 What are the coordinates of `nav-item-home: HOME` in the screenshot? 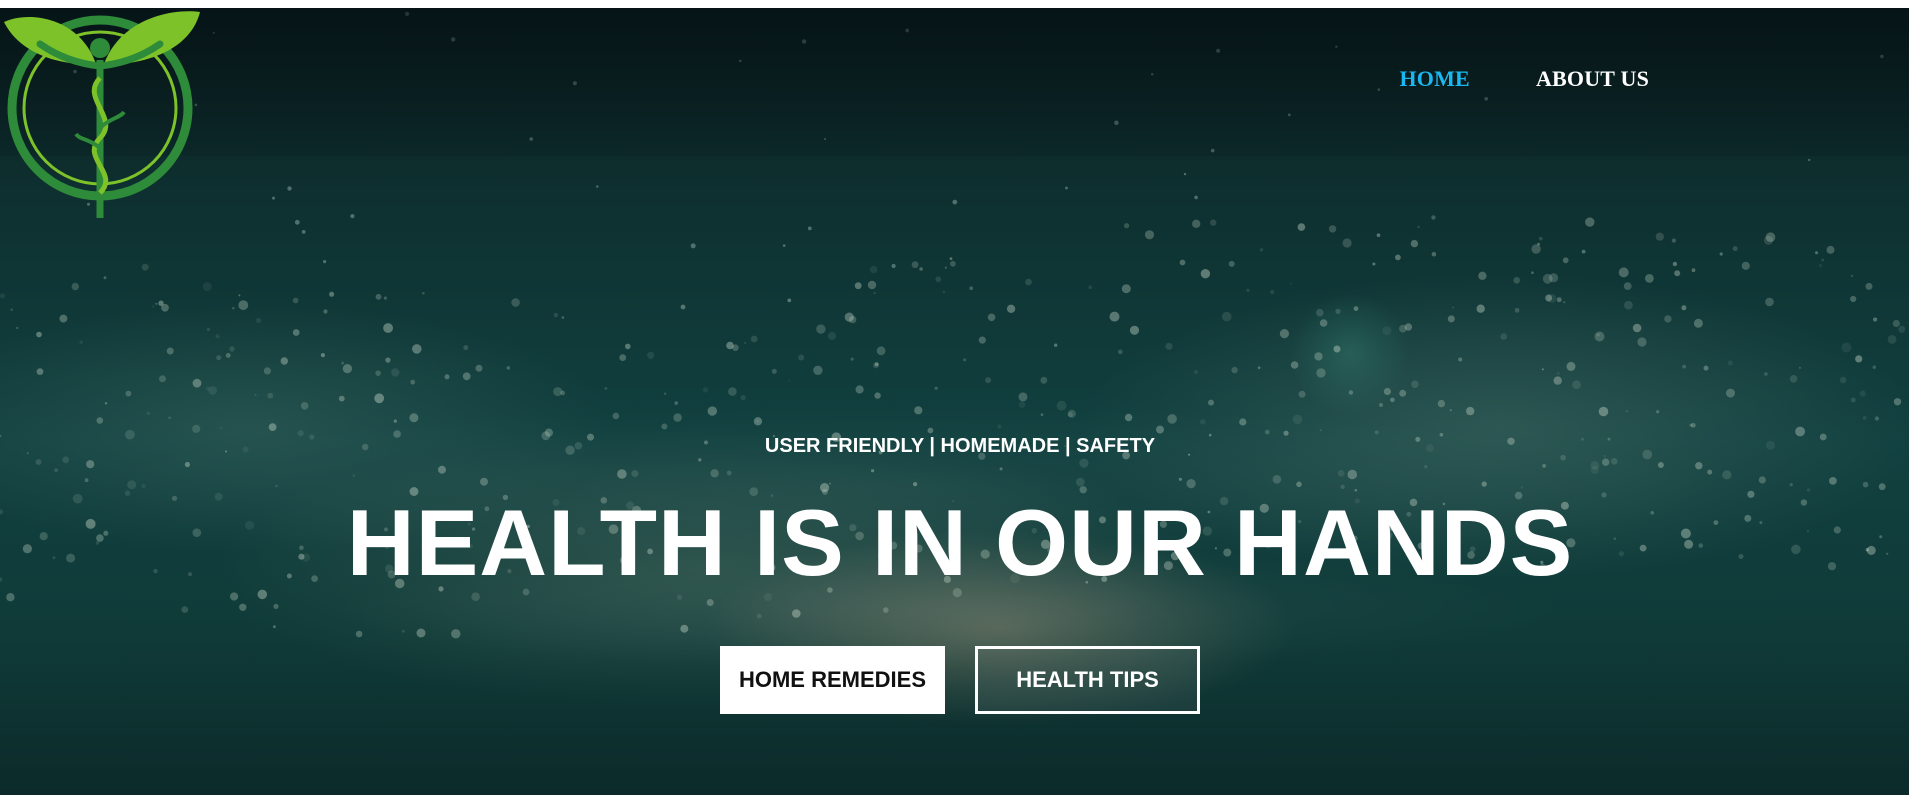 It's located at (1434, 79).